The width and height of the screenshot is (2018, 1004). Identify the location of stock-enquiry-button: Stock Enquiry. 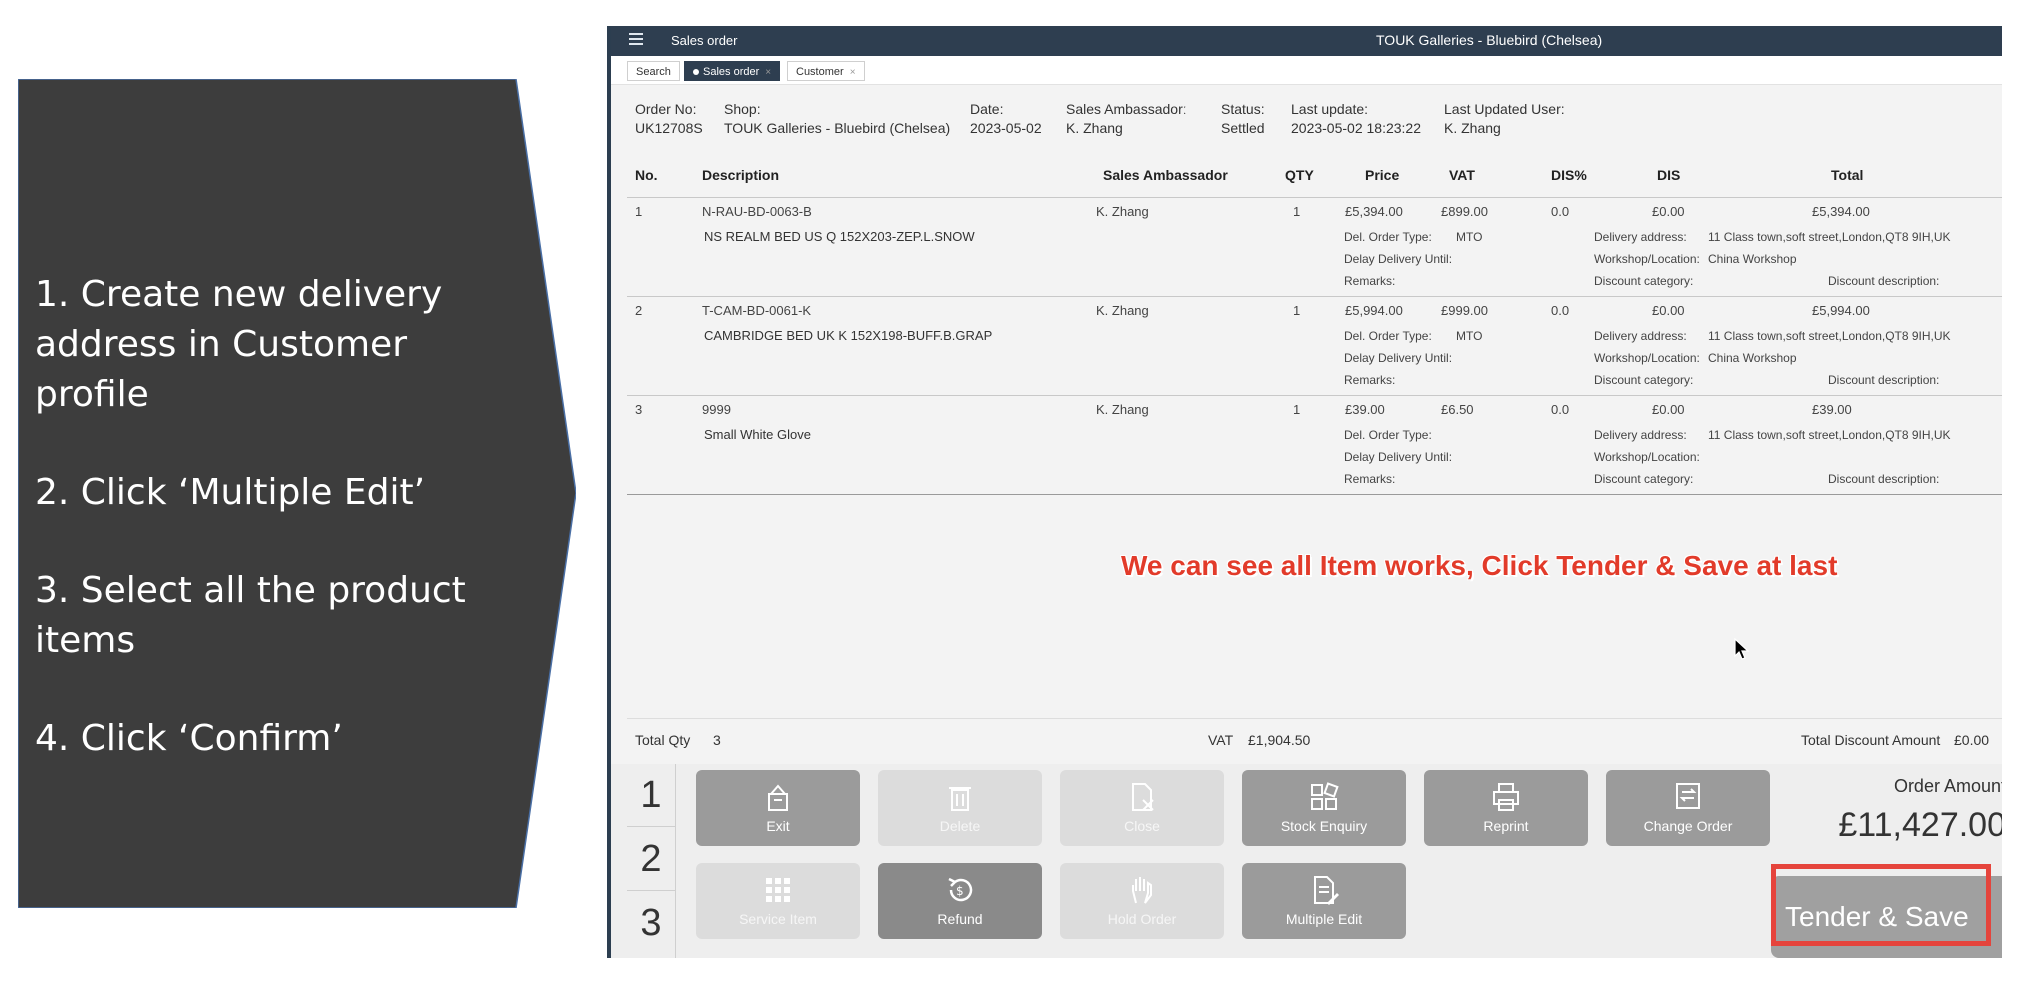
(1324, 808).